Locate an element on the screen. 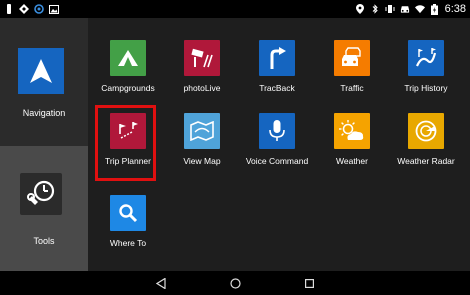 This screenshot has height=295, width=470. sidebar-item-tools: Tools is located at coordinates (44, 208).